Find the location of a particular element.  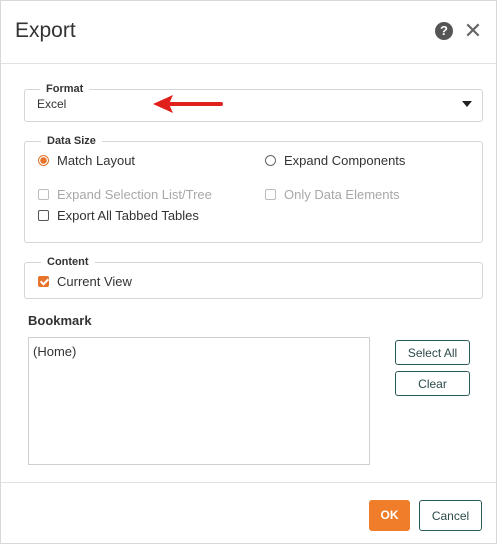

clear-button: Clear is located at coordinates (432, 383).